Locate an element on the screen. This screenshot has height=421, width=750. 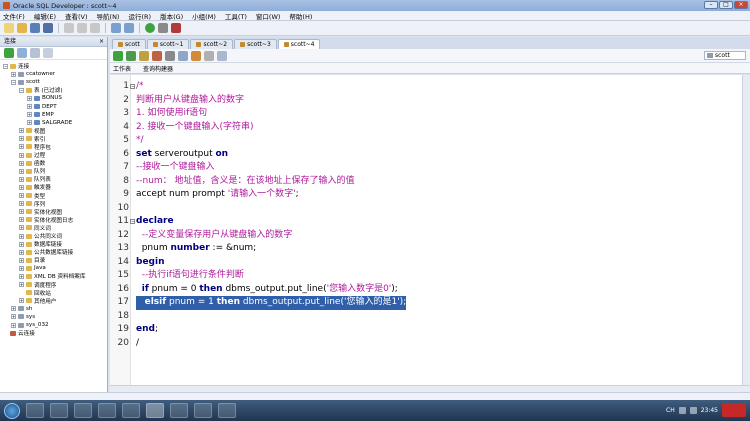
tree-node: − 连接 is located at coordinates (53, 66).